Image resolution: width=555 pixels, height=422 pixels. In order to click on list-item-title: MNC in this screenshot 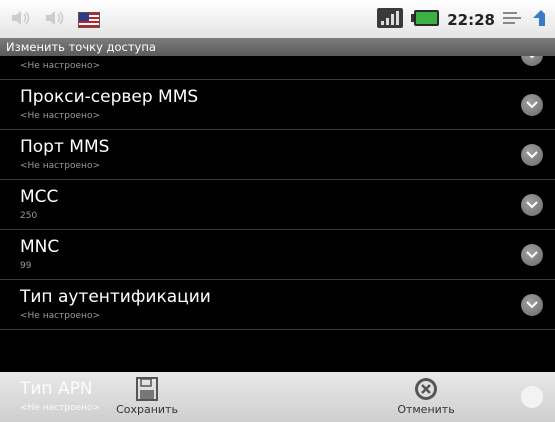, I will do `click(40, 247)`.